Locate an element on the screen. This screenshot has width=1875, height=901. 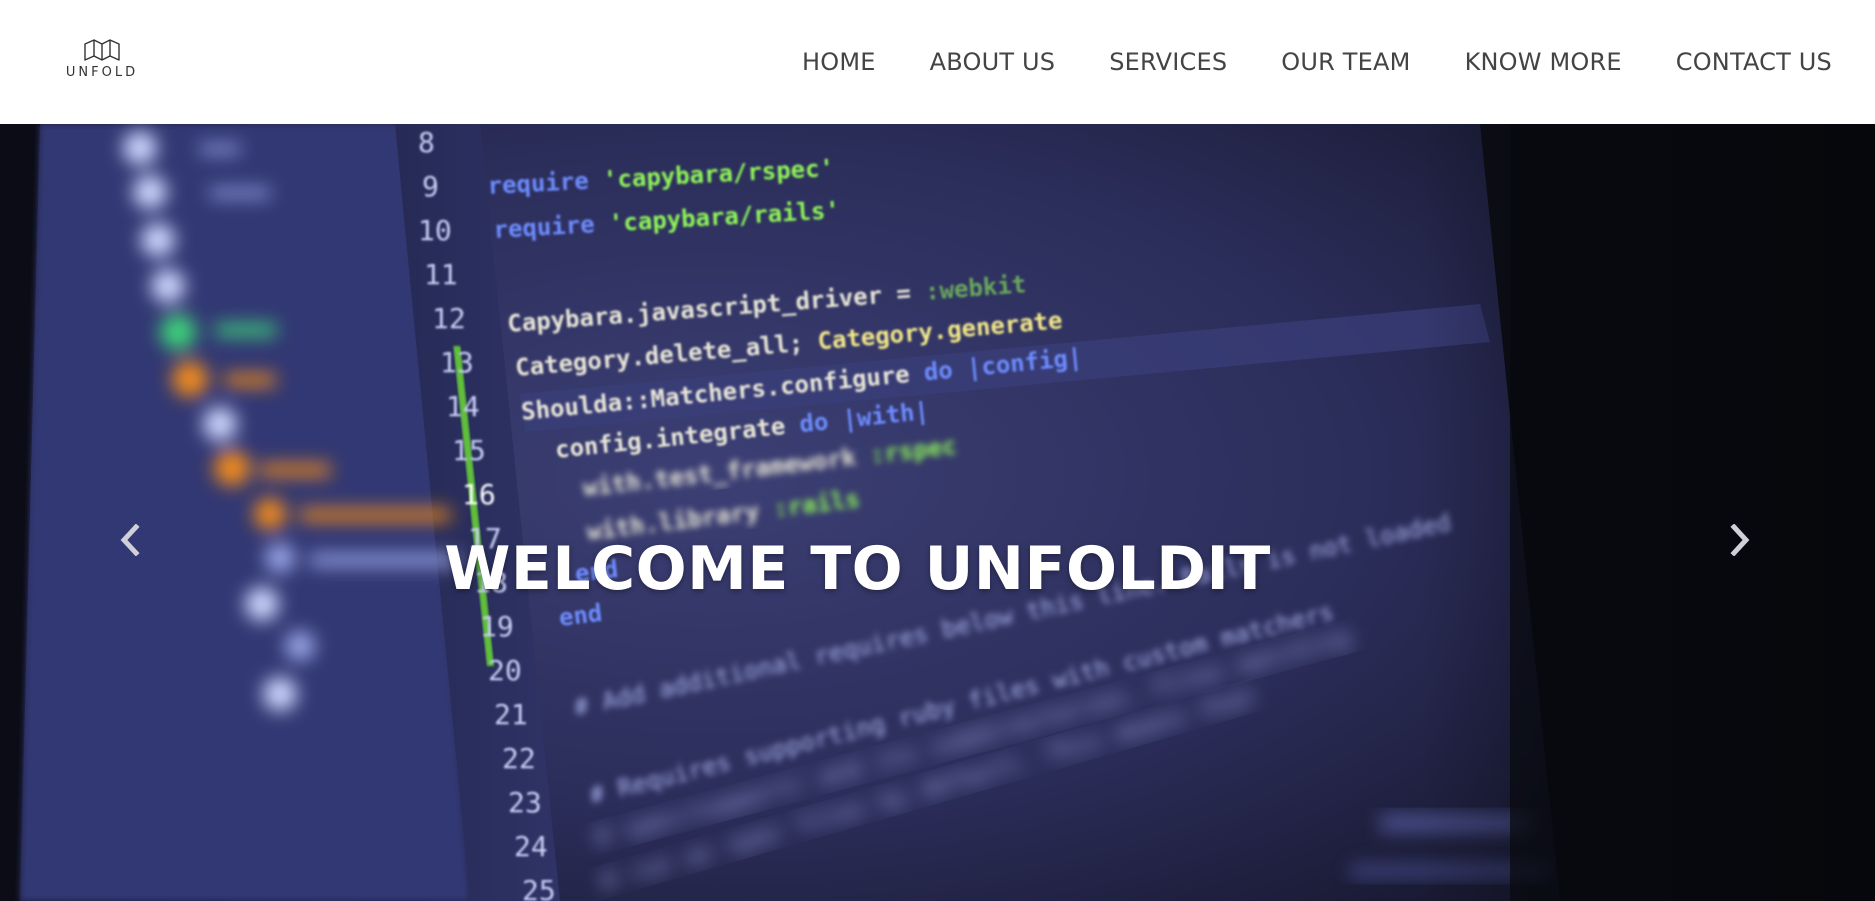
nav-services: SERVICES is located at coordinates (1168, 62).